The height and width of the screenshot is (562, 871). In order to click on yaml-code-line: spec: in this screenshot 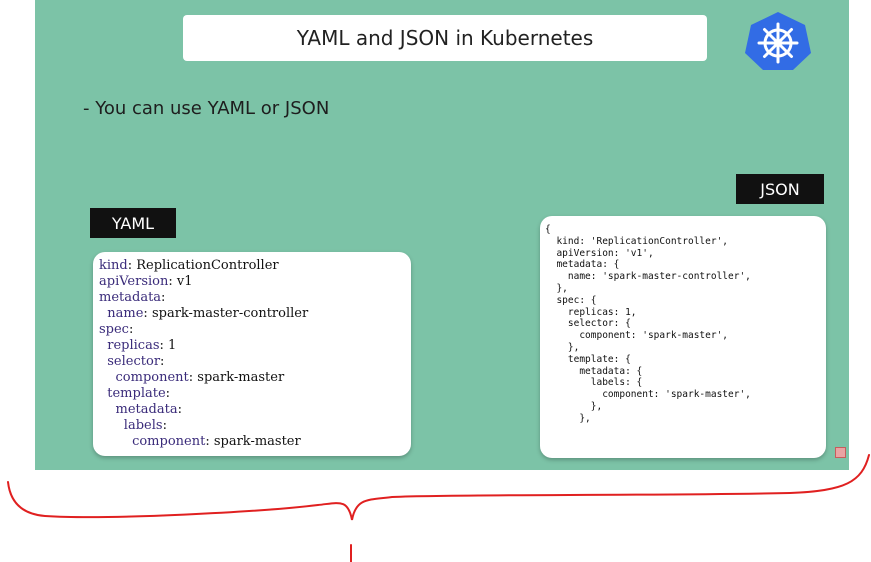, I will do `click(116, 329)`.